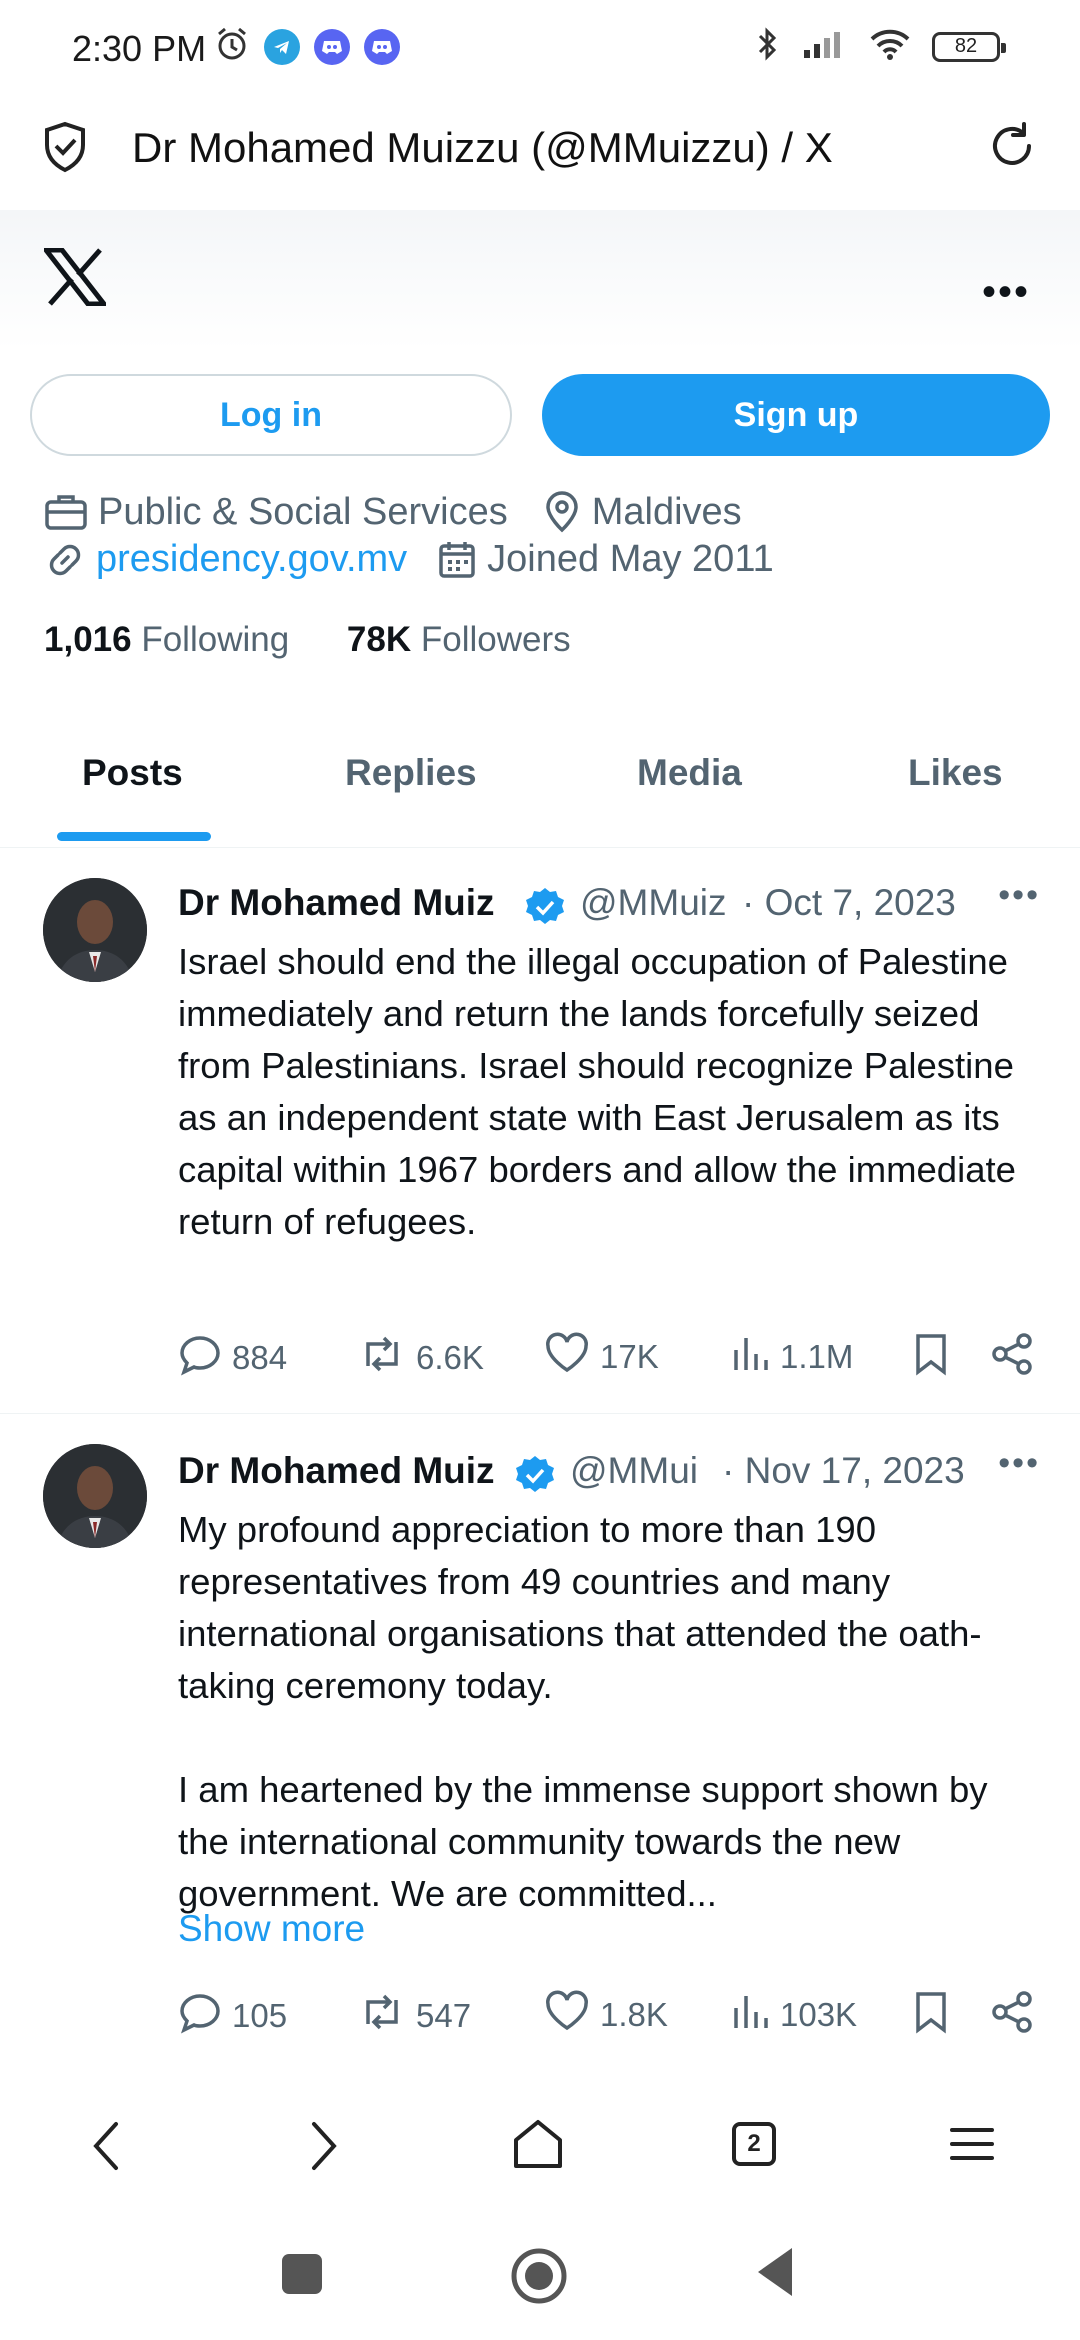  I want to click on page-title: Dr Mohamed Muizzu (@MMuizzu) / X, so click(482, 148).